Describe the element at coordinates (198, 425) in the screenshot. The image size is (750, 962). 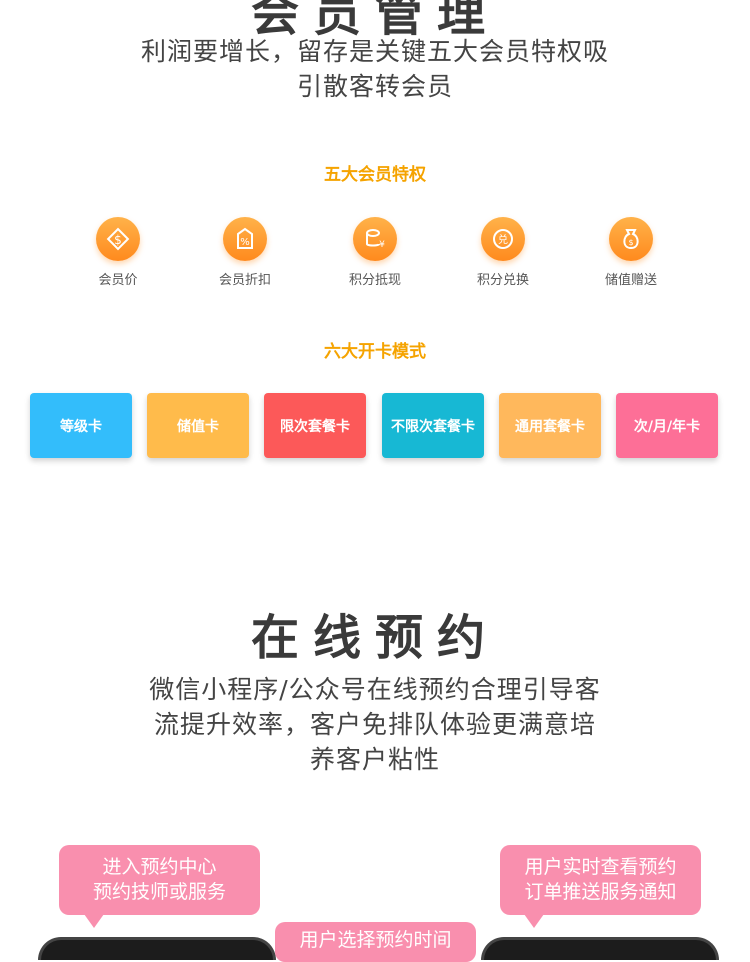
I see `card-mode-stored-value: 储值卡` at that location.